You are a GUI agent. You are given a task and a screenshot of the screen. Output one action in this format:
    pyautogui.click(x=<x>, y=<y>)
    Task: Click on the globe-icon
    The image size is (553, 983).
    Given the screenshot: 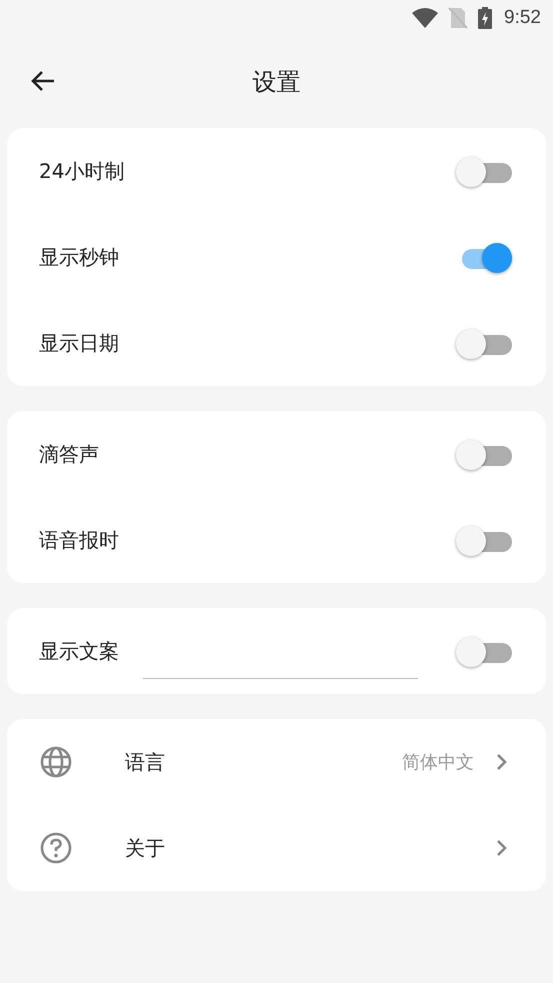 What is the action you would take?
    pyautogui.click(x=56, y=762)
    